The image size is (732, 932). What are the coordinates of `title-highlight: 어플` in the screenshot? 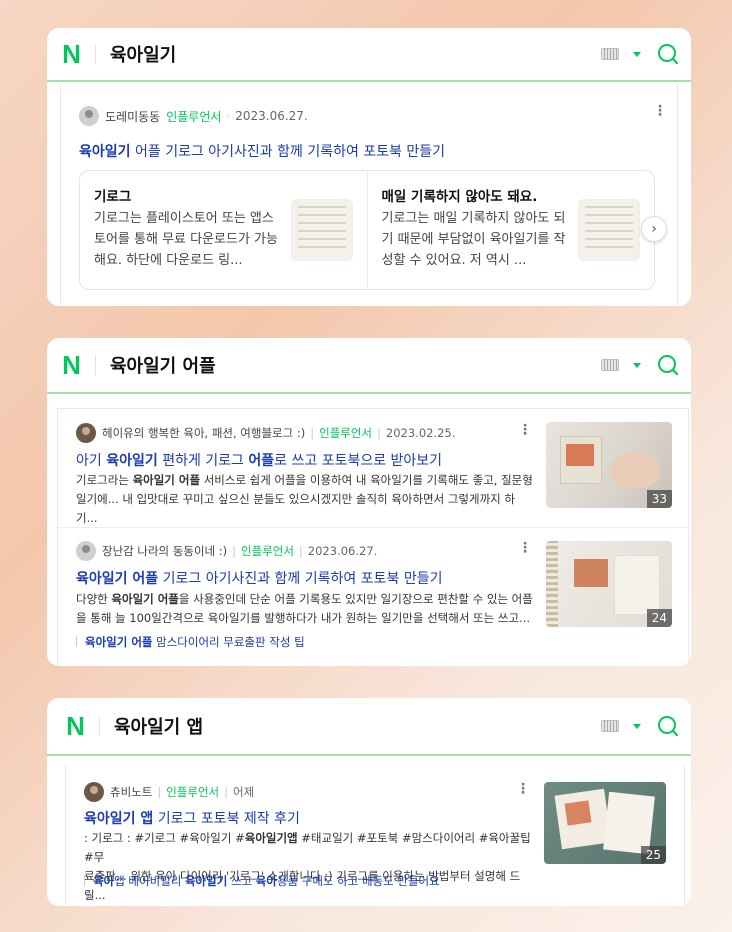 It's located at (261, 461).